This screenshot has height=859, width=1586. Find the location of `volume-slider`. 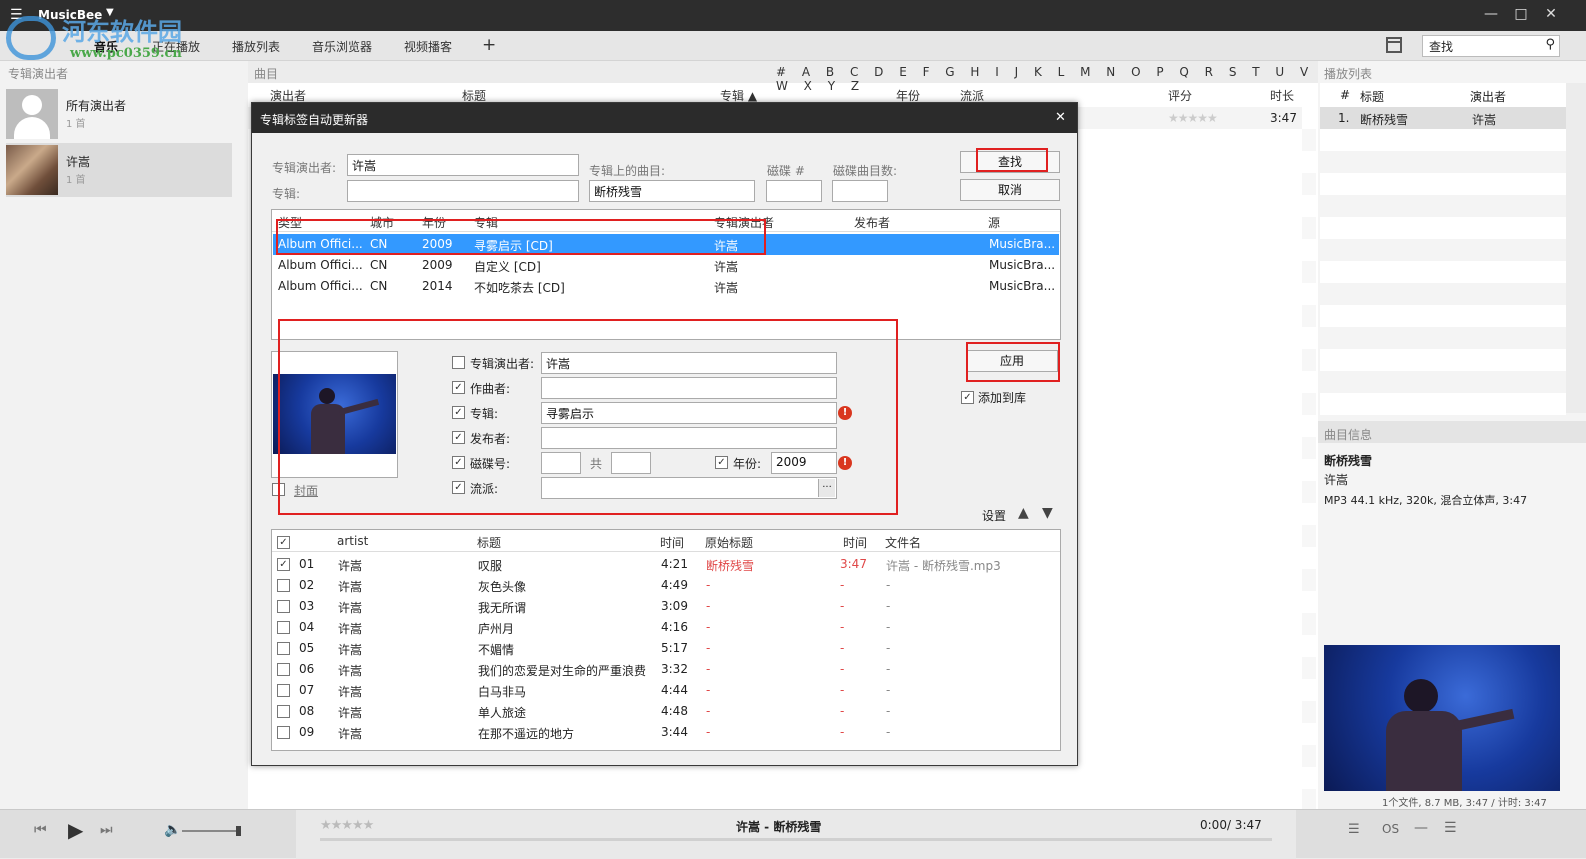

volume-slider is located at coordinates (211, 831).